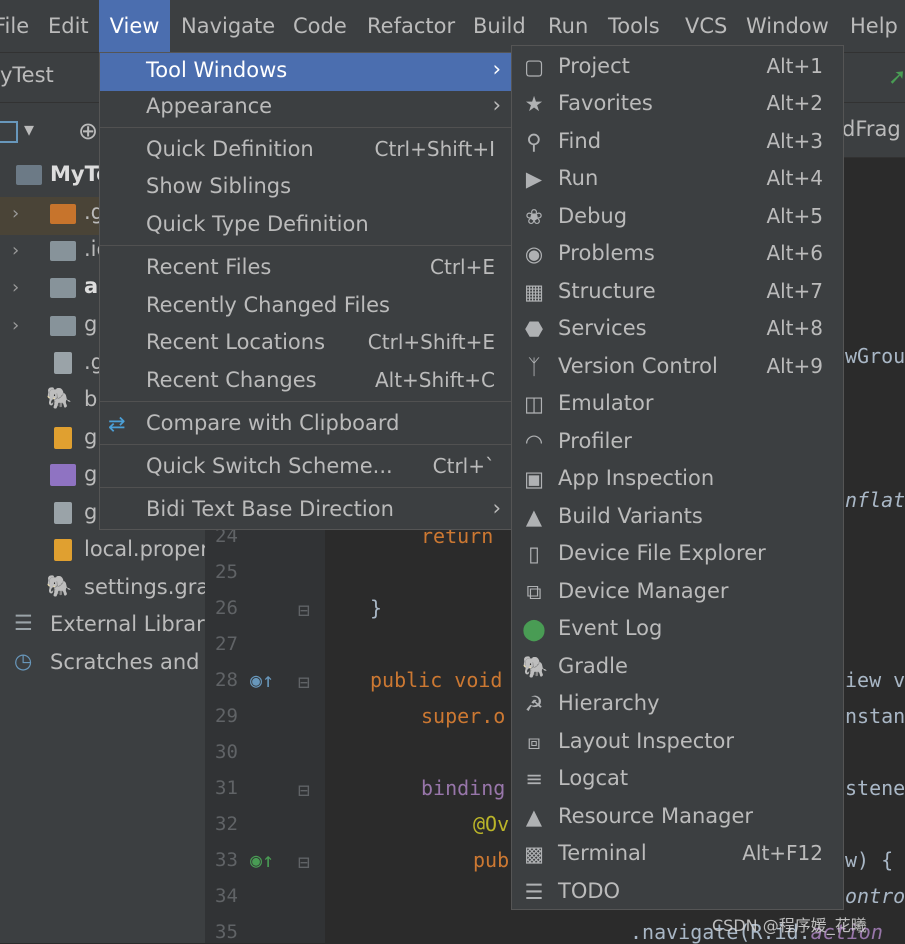  I want to click on gauge-icon: ◠, so click(534, 442).